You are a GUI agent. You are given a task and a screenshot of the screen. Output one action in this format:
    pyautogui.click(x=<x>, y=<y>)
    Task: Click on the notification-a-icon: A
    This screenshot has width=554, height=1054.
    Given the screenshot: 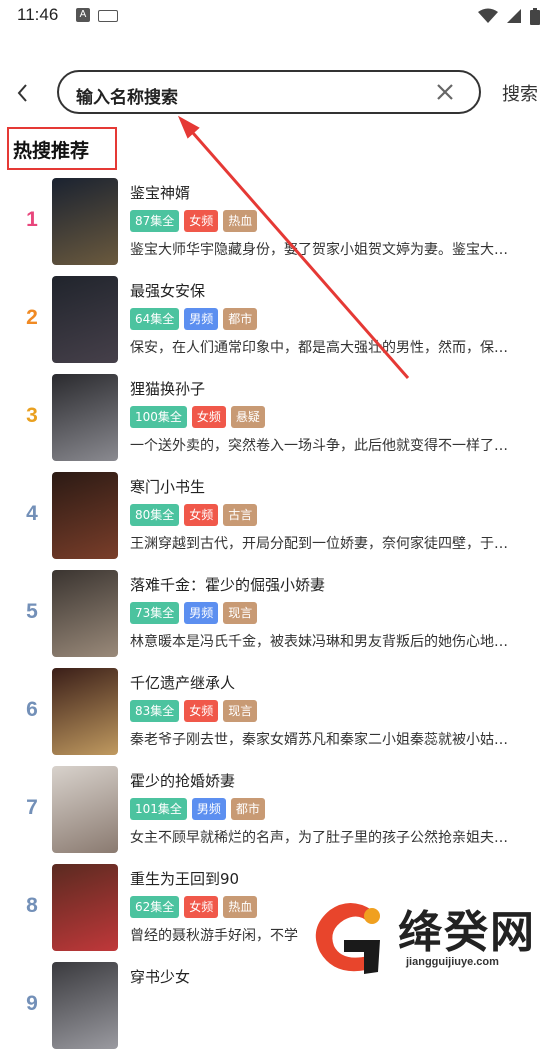 What is the action you would take?
    pyautogui.click(x=83, y=15)
    